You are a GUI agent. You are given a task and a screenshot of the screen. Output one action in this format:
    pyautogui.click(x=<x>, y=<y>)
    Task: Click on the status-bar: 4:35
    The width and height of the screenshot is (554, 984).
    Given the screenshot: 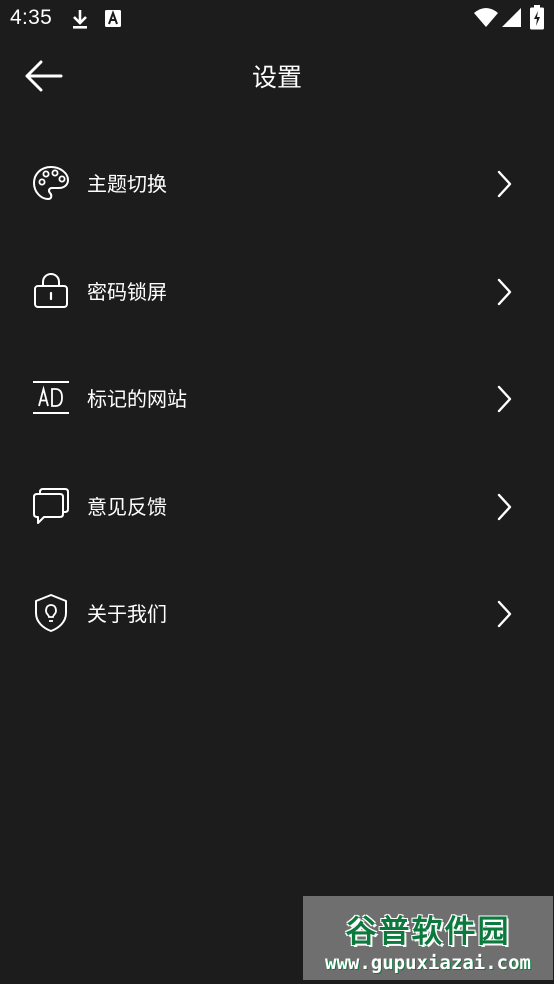 What is the action you would take?
    pyautogui.click(x=277, y=19)
    